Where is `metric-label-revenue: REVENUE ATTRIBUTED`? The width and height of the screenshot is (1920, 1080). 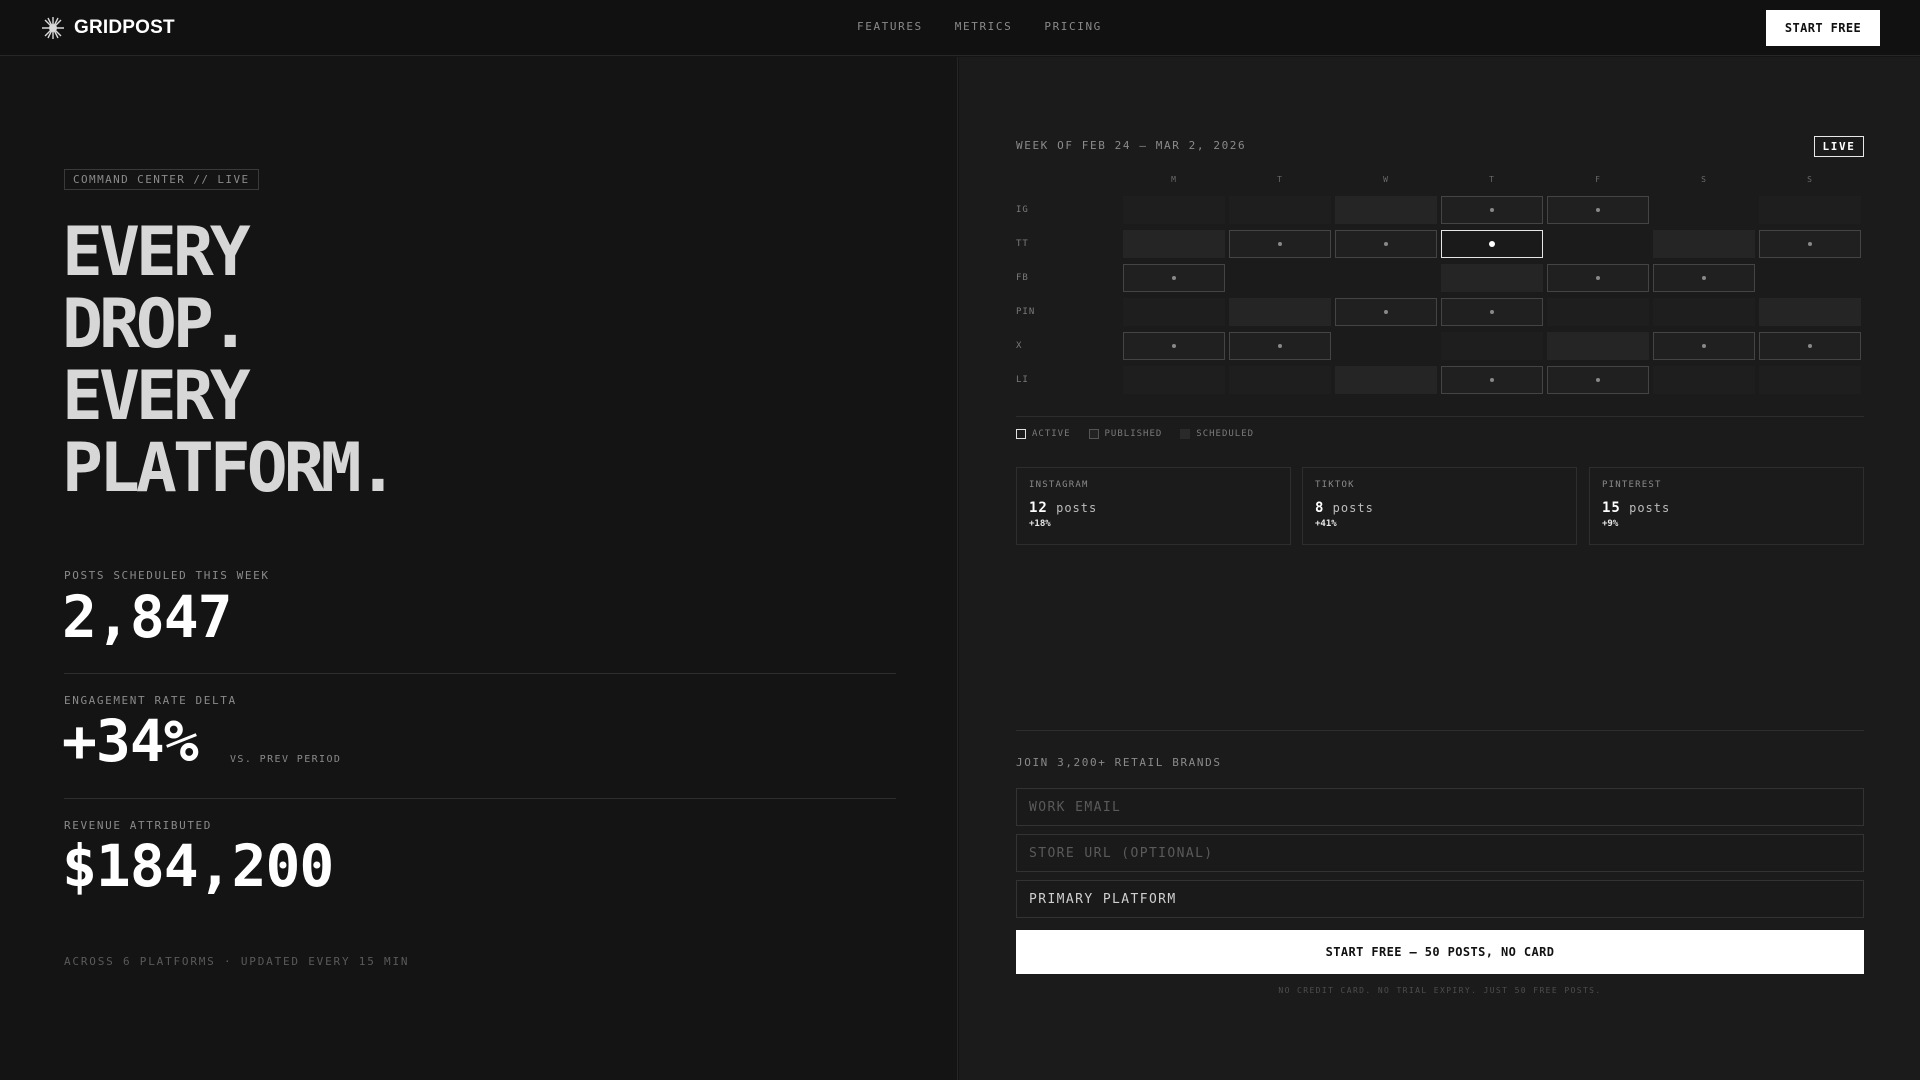 metric-label-revenue: REVENUE ATTRIBUTED is located at coordinates (138, 825).